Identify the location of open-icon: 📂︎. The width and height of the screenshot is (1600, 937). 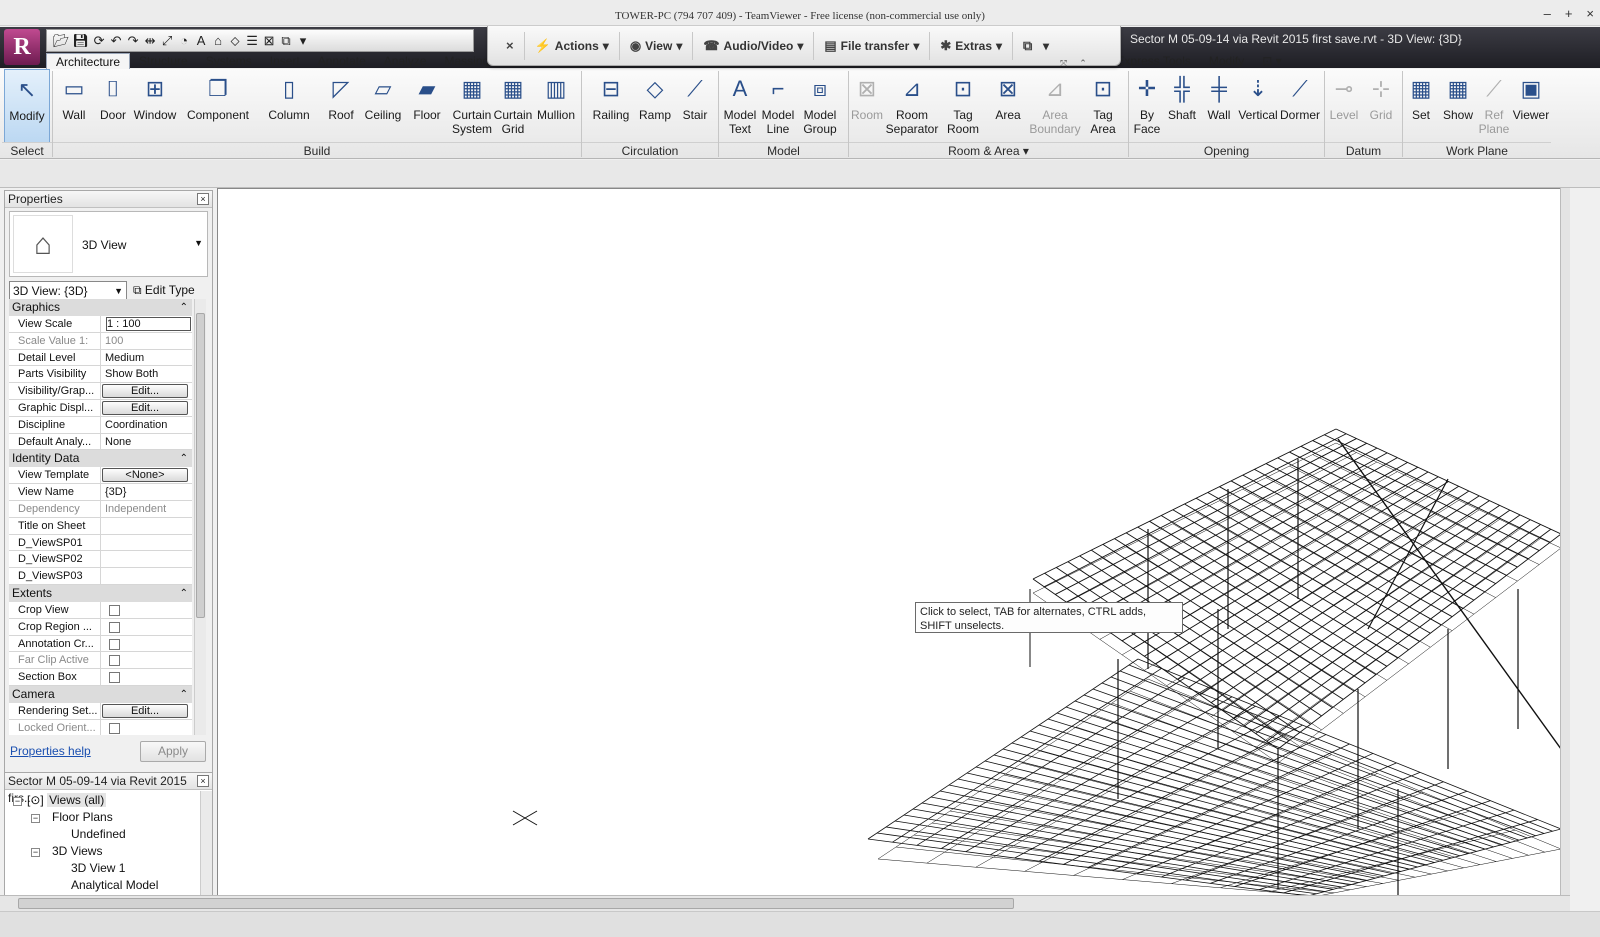
(61, 41).